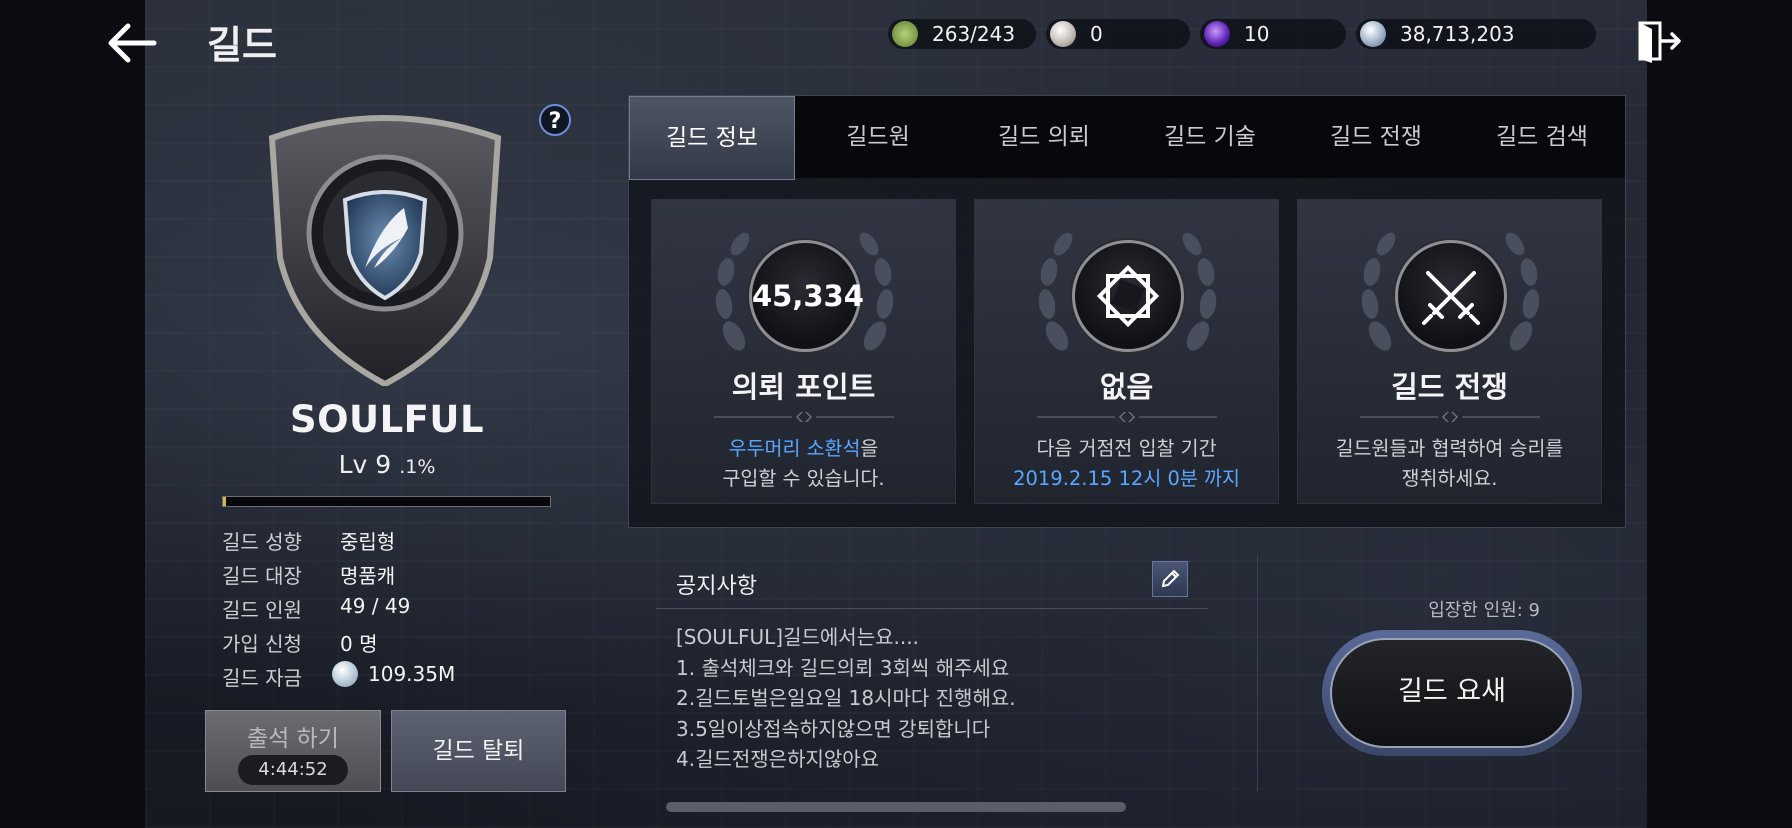 The width and height of the screenshot is (1792, 828). I want to click on energy-icon, so click(905, 34).